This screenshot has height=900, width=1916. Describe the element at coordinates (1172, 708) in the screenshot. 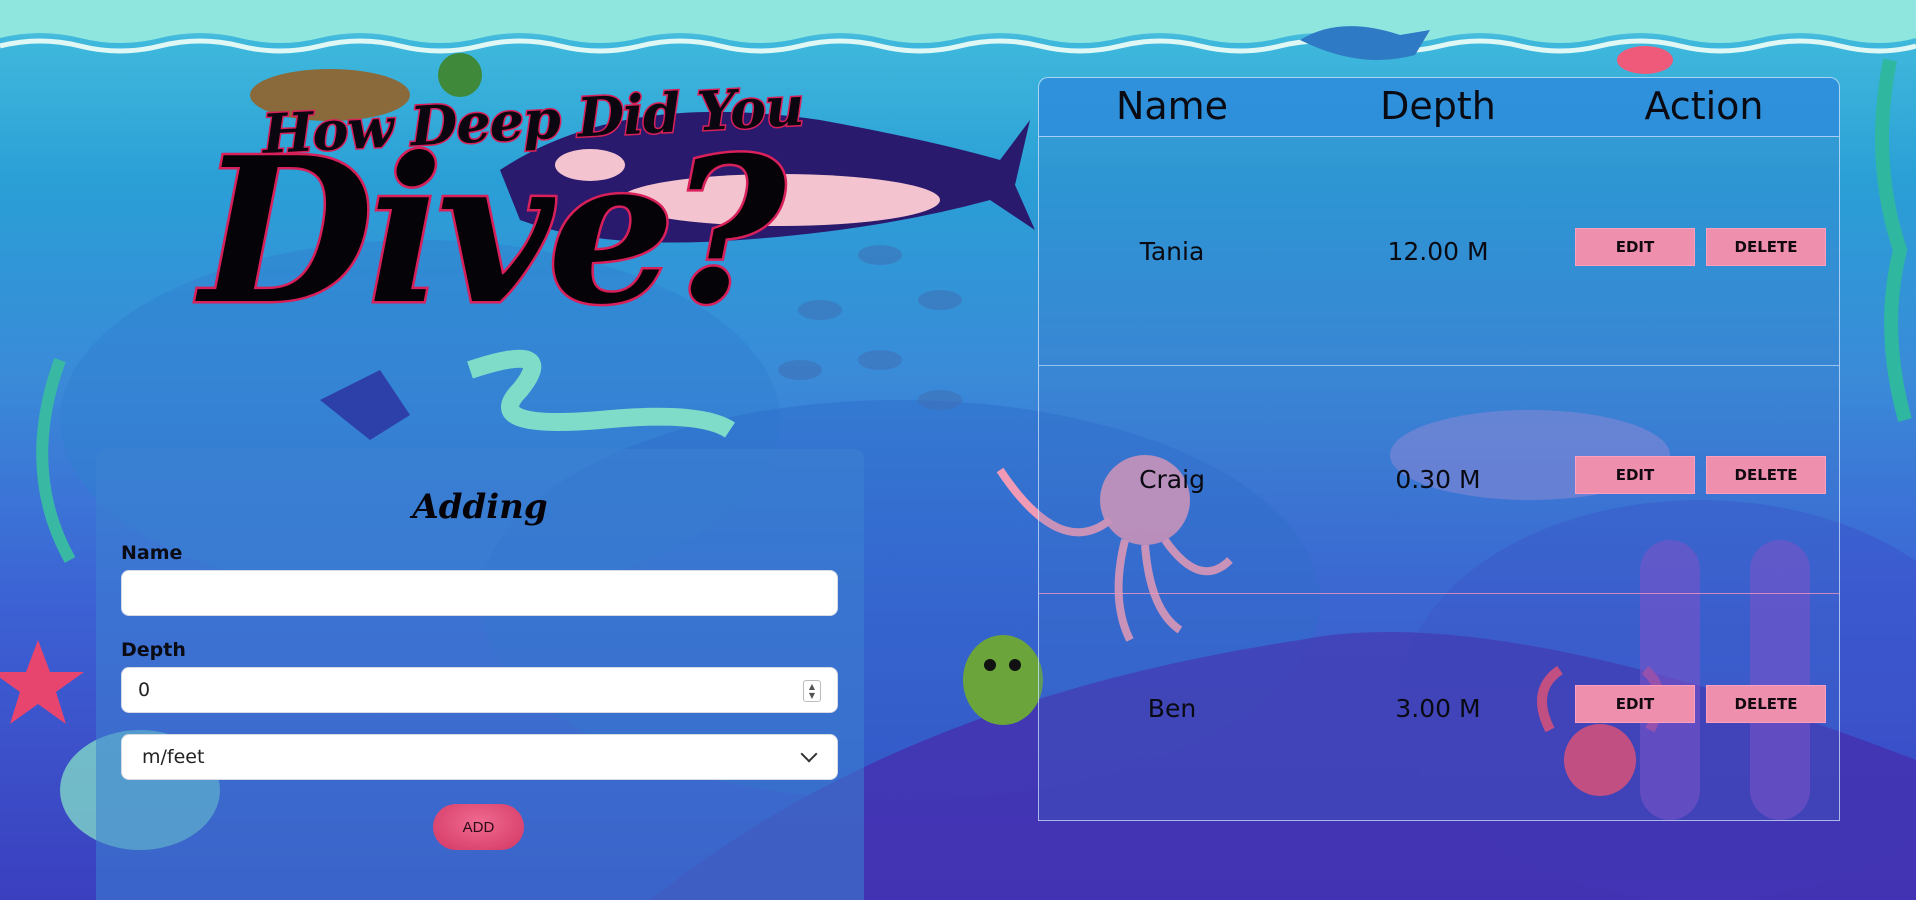

I see `row-name: Ben` at that location.